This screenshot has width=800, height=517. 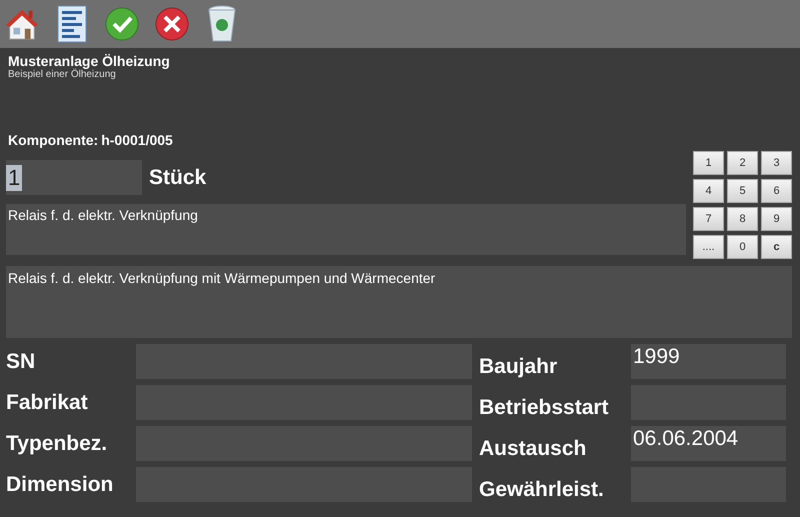 What do you see at coordinates (742, 247) in the screenshot?
I see `keypad-key: 0` at bounding box center [742, 247].